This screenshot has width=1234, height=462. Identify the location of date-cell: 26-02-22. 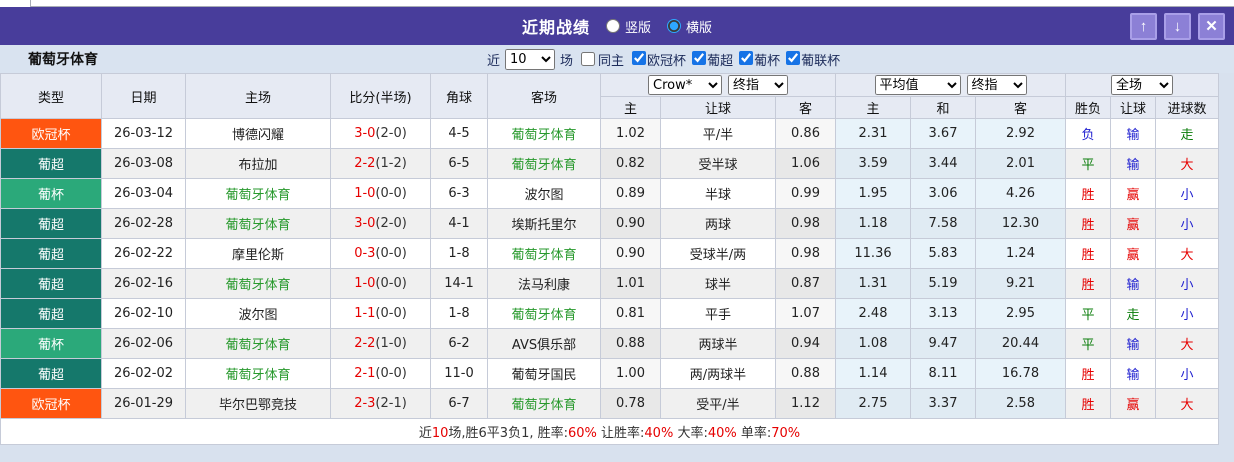
(143, 253).